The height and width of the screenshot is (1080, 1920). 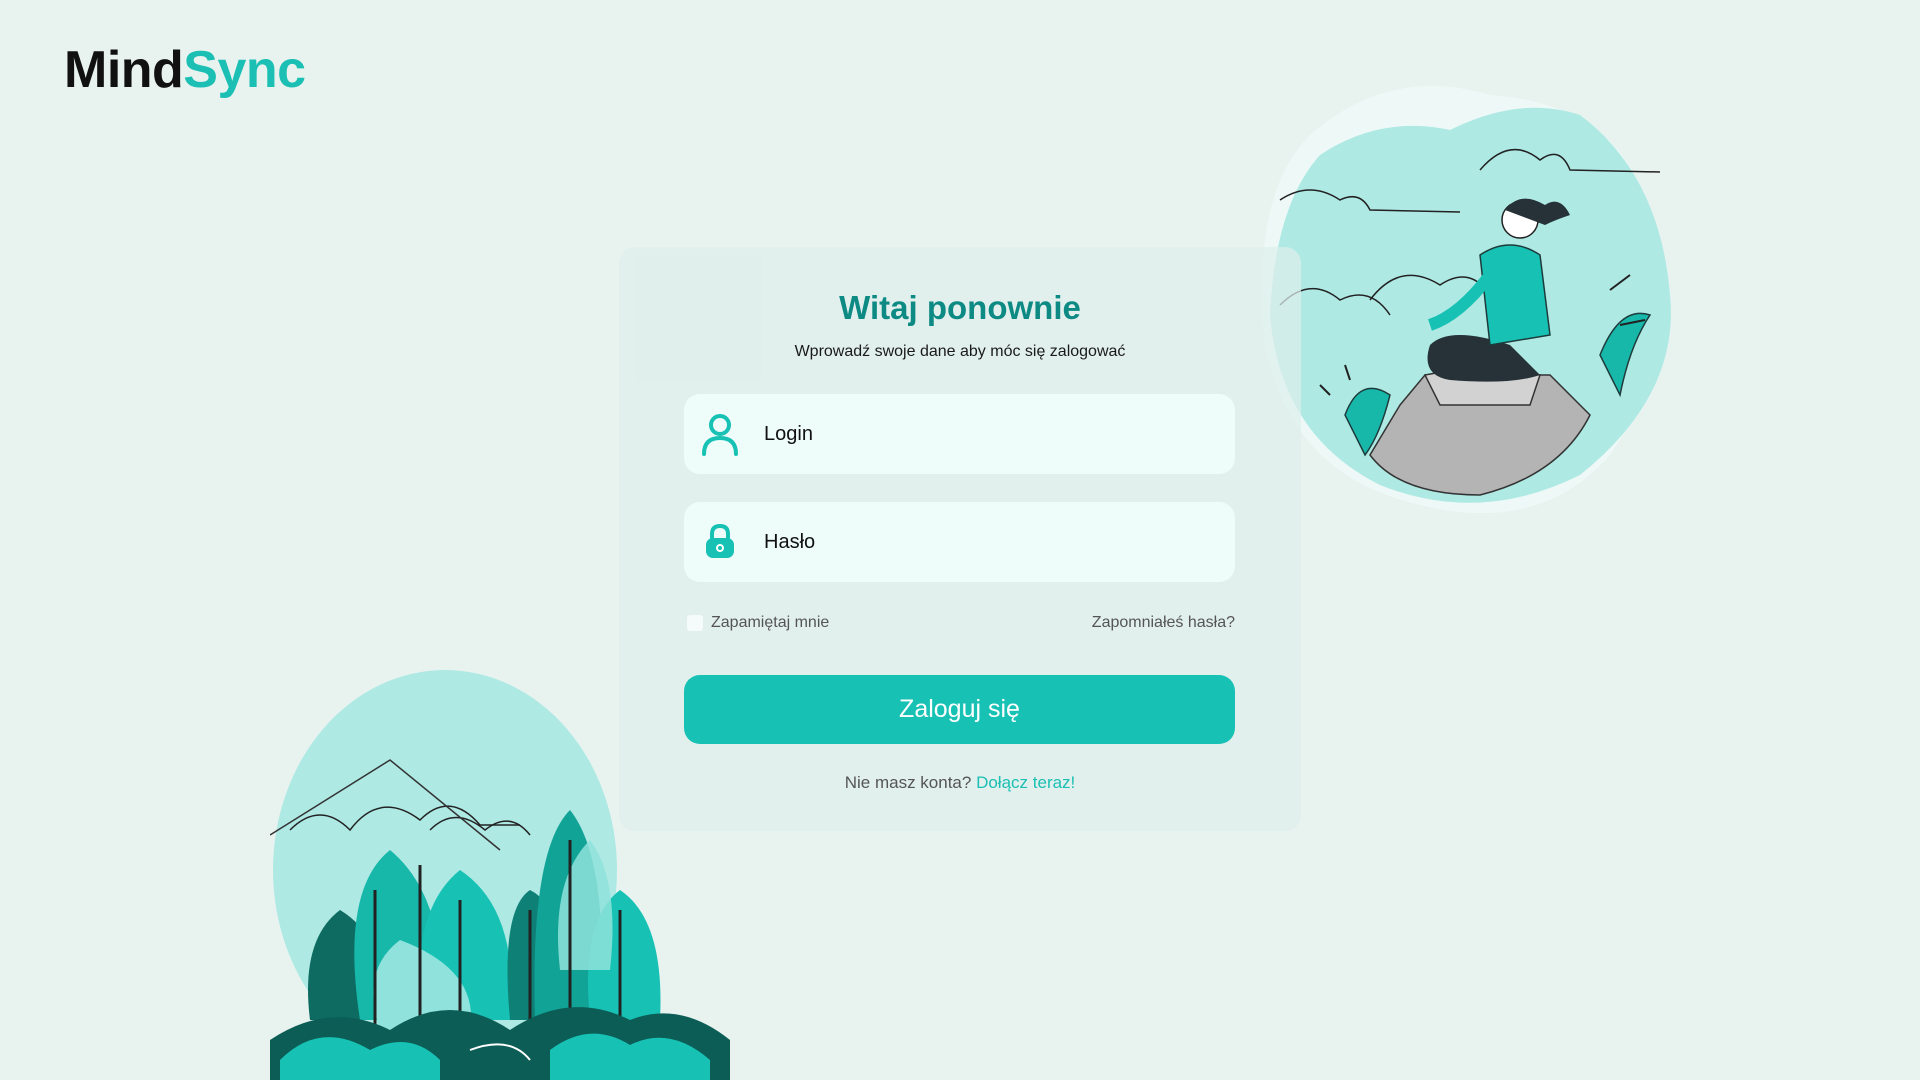 I want to click on forgot-password-link: Zapomniałeś hasła?, so click(x=1163, y=623).